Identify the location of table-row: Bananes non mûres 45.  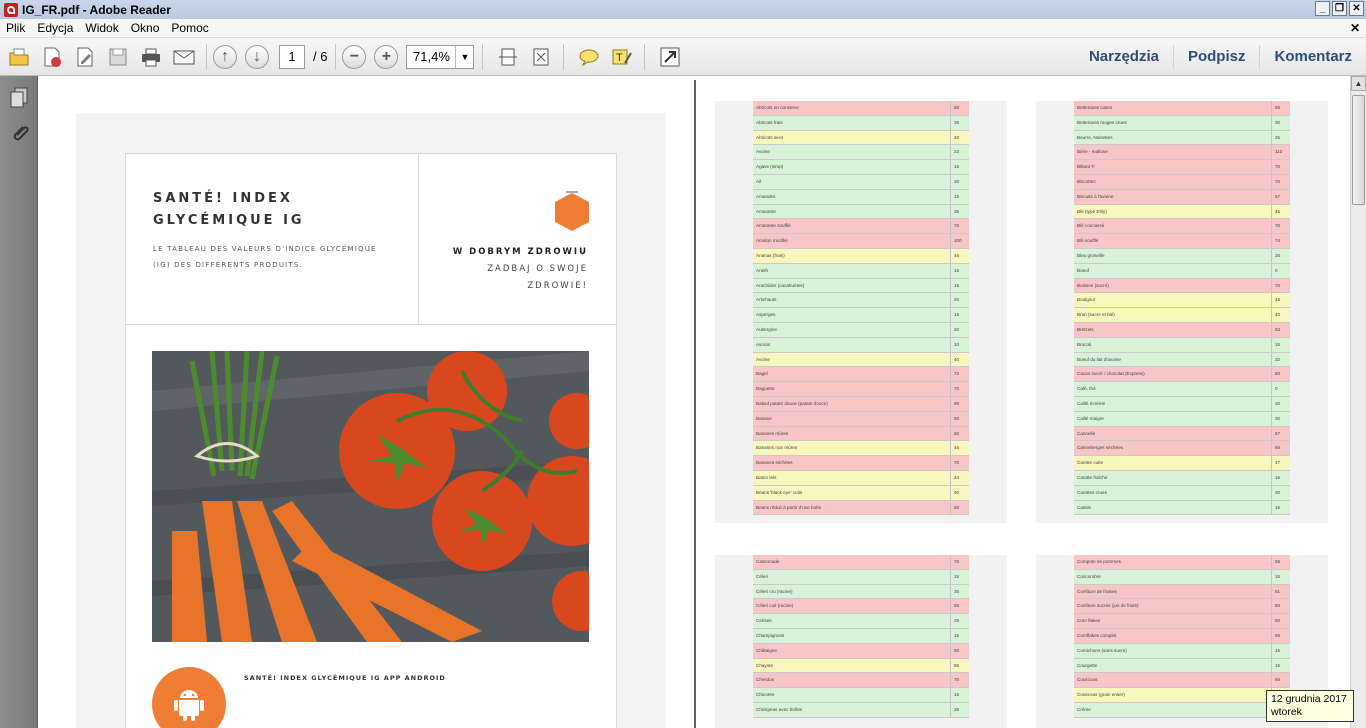
(861, 449).